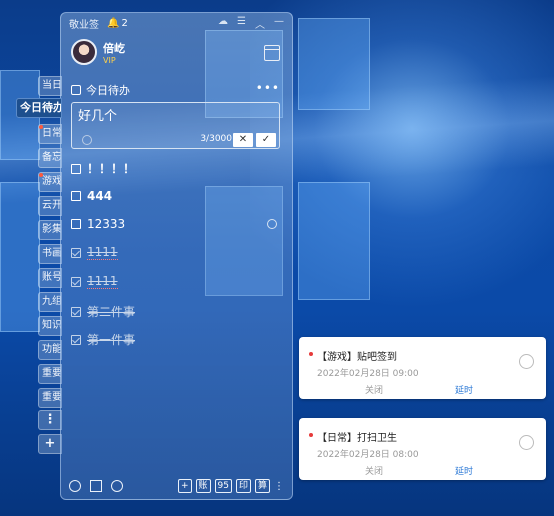 This screenshot has height=516, width=554. What do you see at coordinates (41, 127) in the screenshot?
I see `unread-dot` at bounding box center [41, 127].